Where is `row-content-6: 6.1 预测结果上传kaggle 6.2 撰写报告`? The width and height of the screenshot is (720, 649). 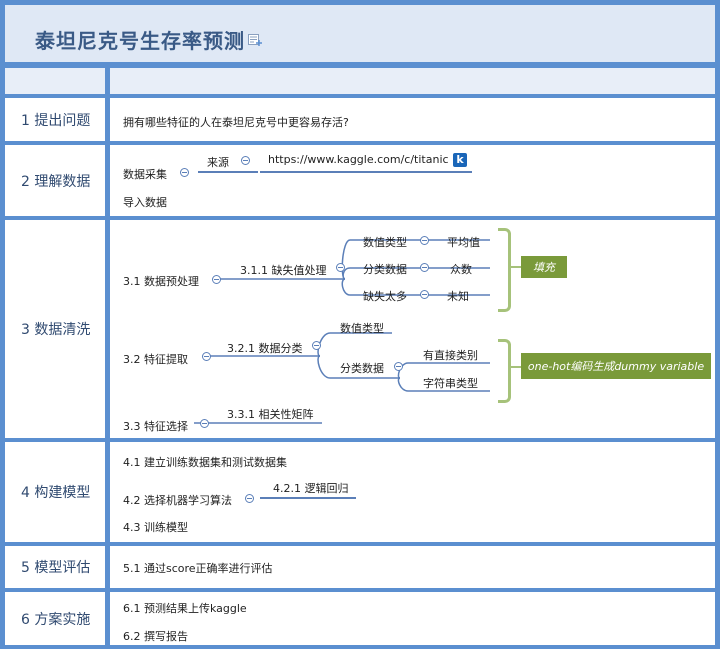
row-content-6: 6.1 预测结果上传kaggle 6.2 撰写报告 is located at coordinates (412, 618).